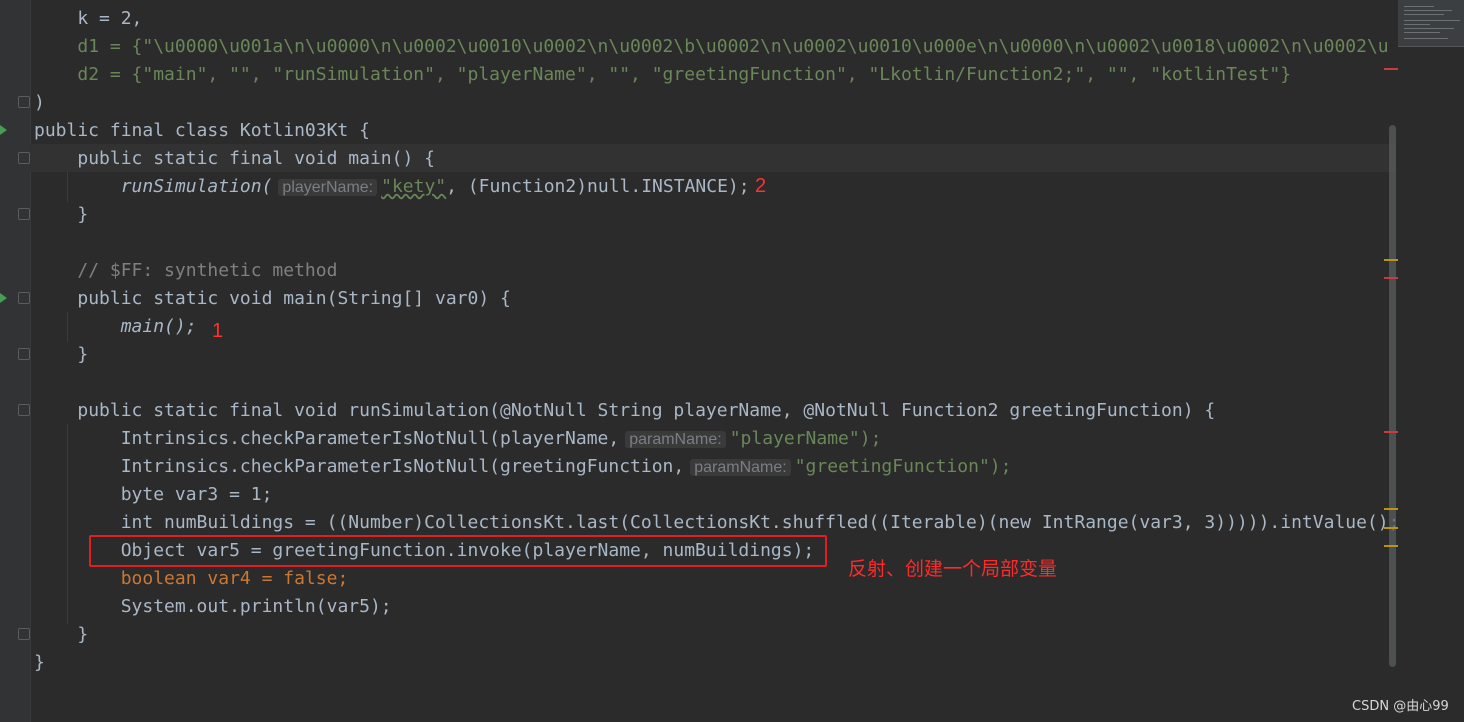  What do you see at coordinates (716, 663) in the screenshot?
I see `code-line-close4: }` at bounding box center [716, 663].